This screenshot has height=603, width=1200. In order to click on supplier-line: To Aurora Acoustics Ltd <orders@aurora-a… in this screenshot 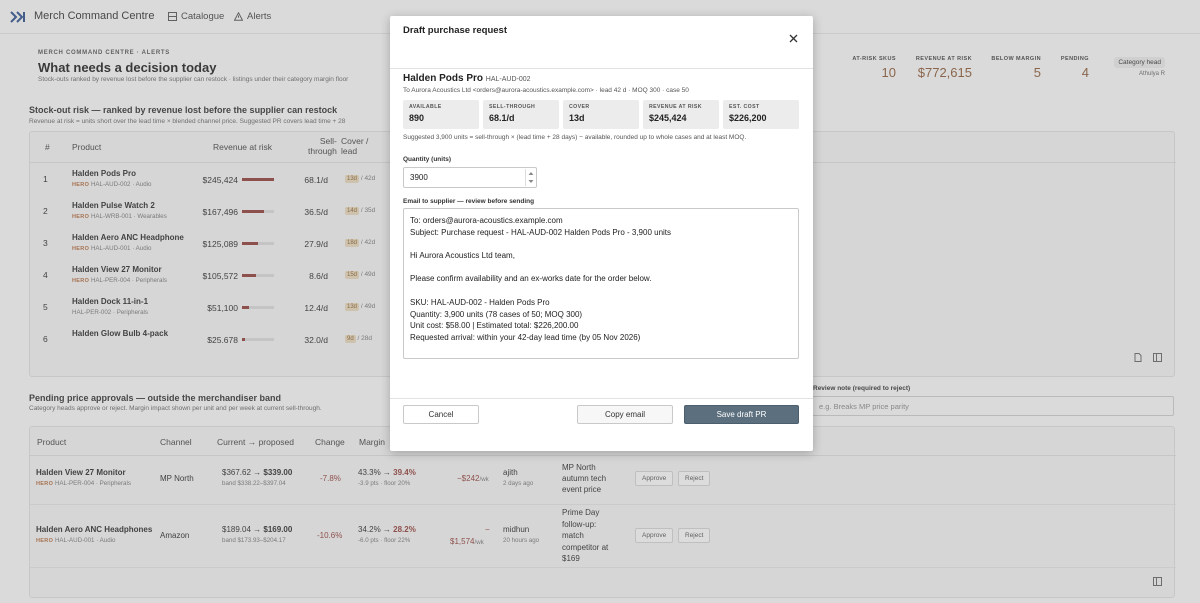, I will do `click(546, 90)`.